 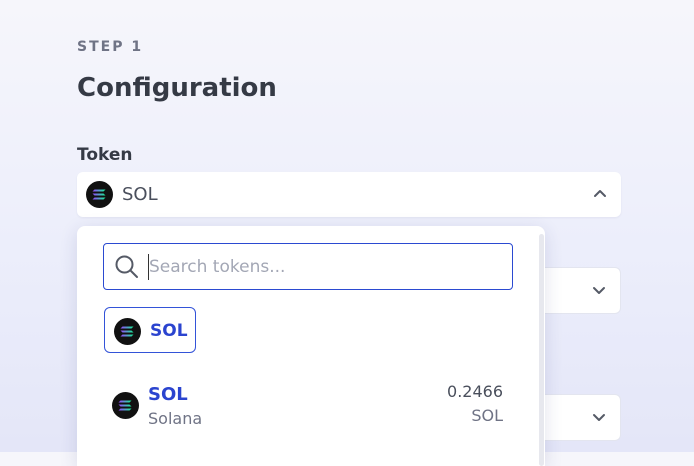 I want to click on step-label: STEP 1, so click(x=110, y=47).